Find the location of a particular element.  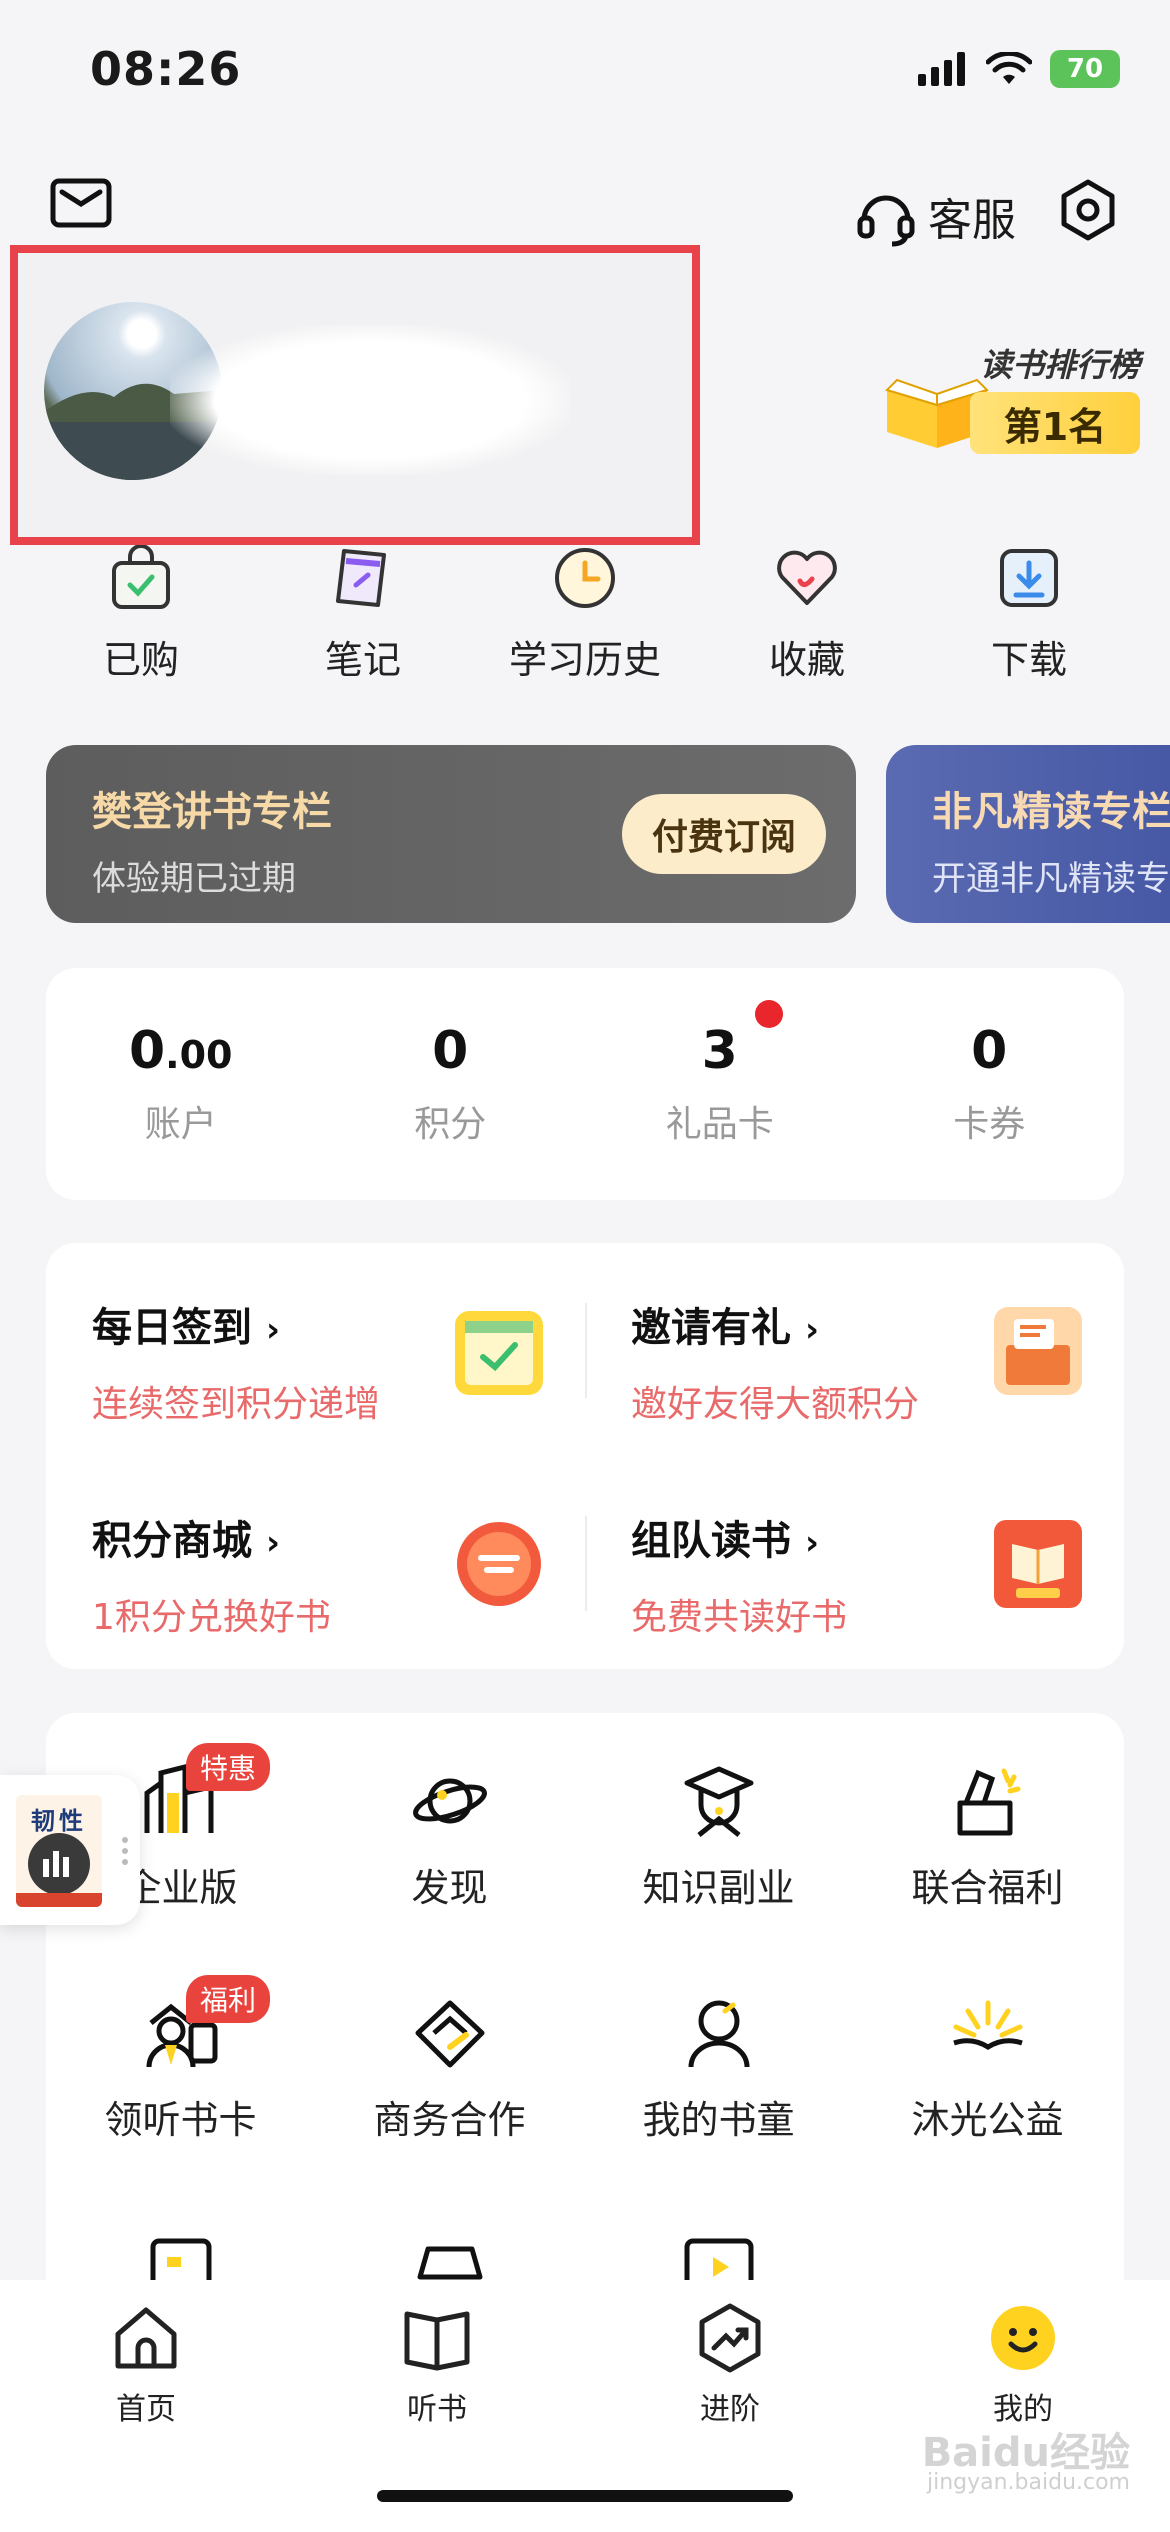

nav-mine: 我的 is located at coordinates (1023, 2365).